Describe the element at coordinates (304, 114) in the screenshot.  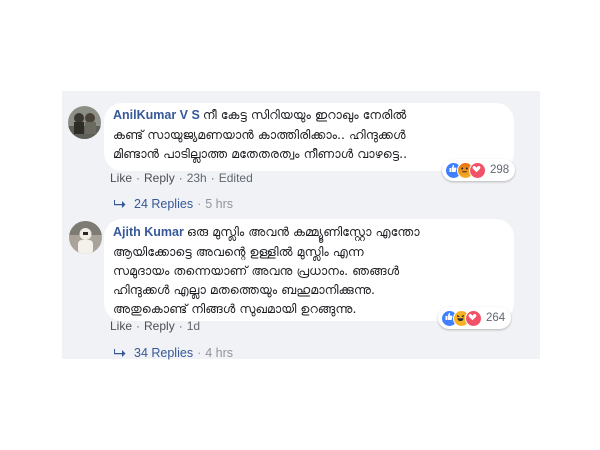
I see `comment-text-line: നീ കേട്ട സിറിയയും ഇറാഖും നേരിൽ` at that location.